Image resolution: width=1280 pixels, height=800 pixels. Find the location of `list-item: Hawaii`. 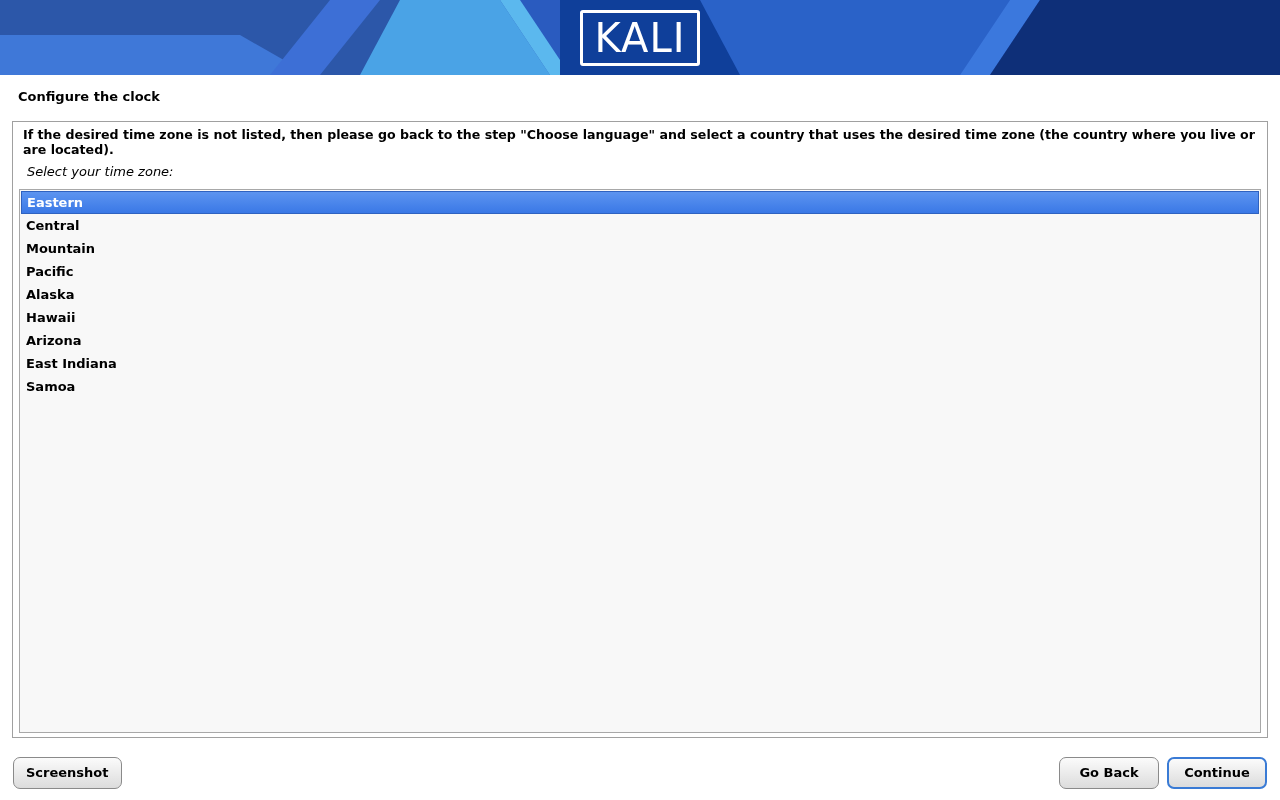

list-item: Hawaii is located at coordinates (640, 317).